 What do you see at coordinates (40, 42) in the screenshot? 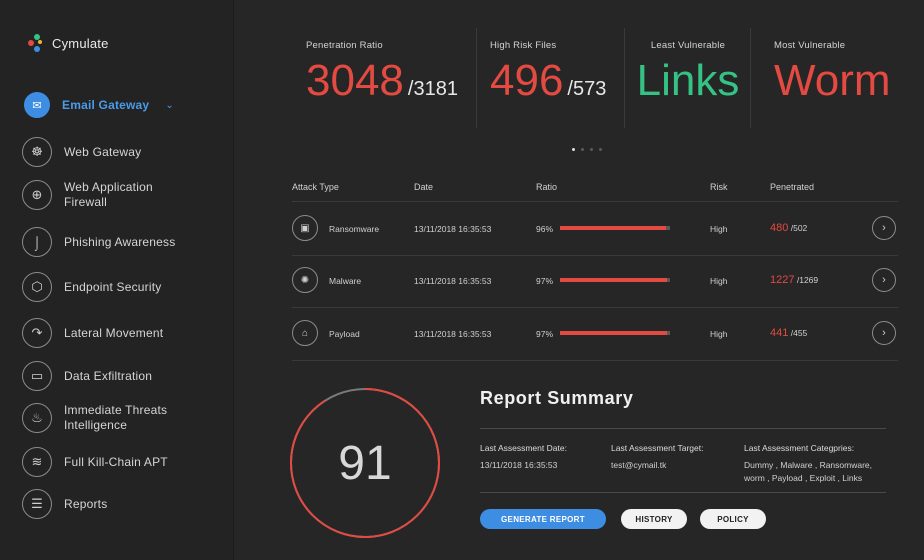
I see `logo-dot-yellow` at bounding box center [40, 42].